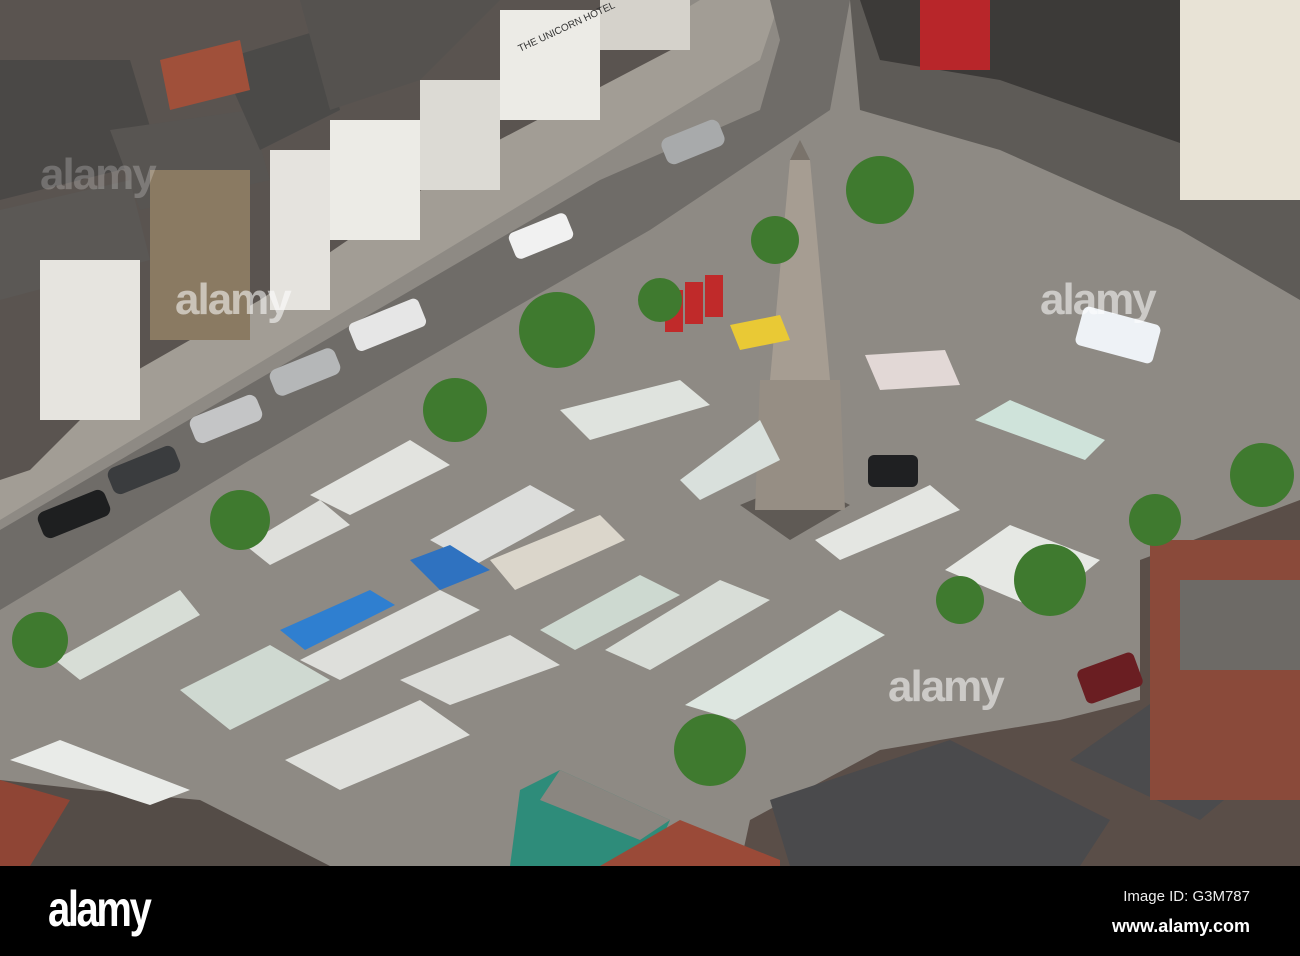 This screenshot has height=956, width=1300. I want to click on red-shopfront, so click(955, 35).